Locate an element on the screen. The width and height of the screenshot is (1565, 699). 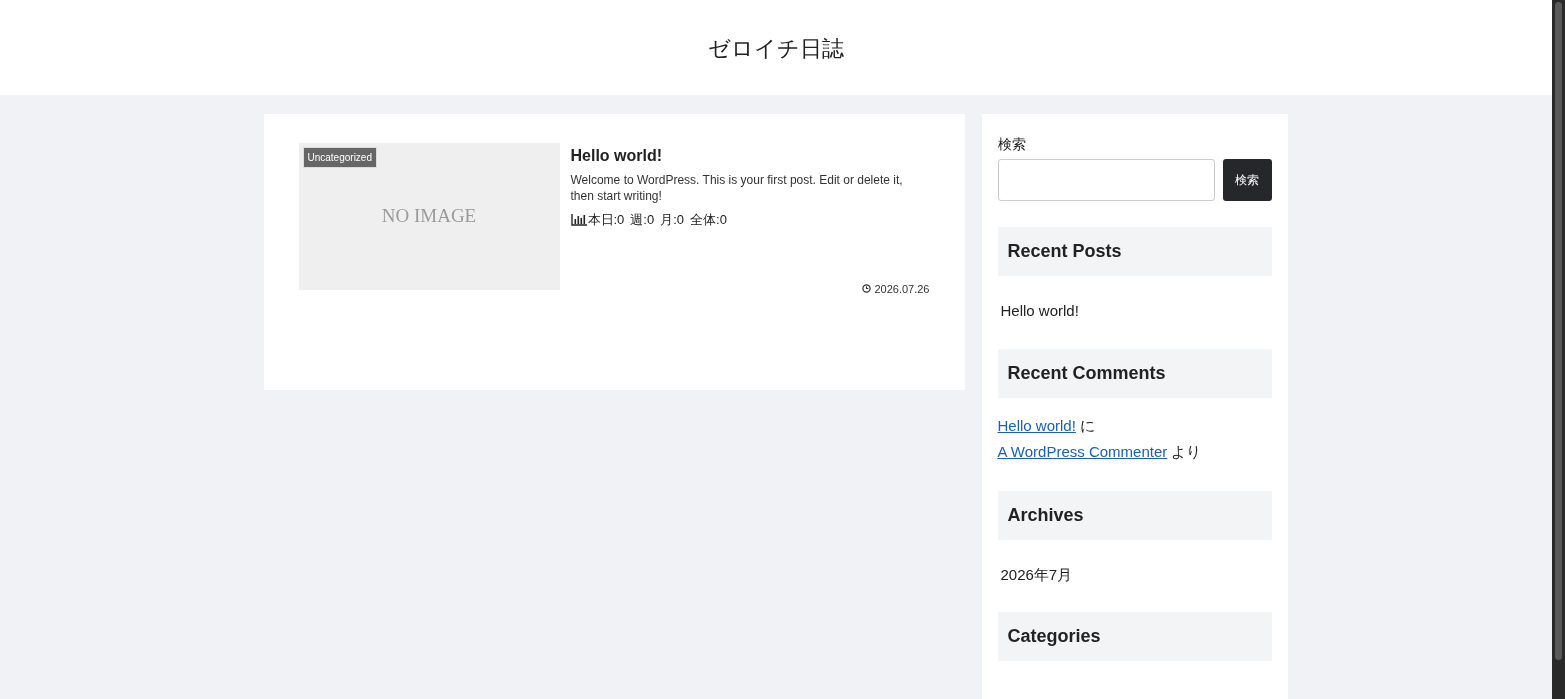
view-count: 週:0 is located at coordinates (642, 220).